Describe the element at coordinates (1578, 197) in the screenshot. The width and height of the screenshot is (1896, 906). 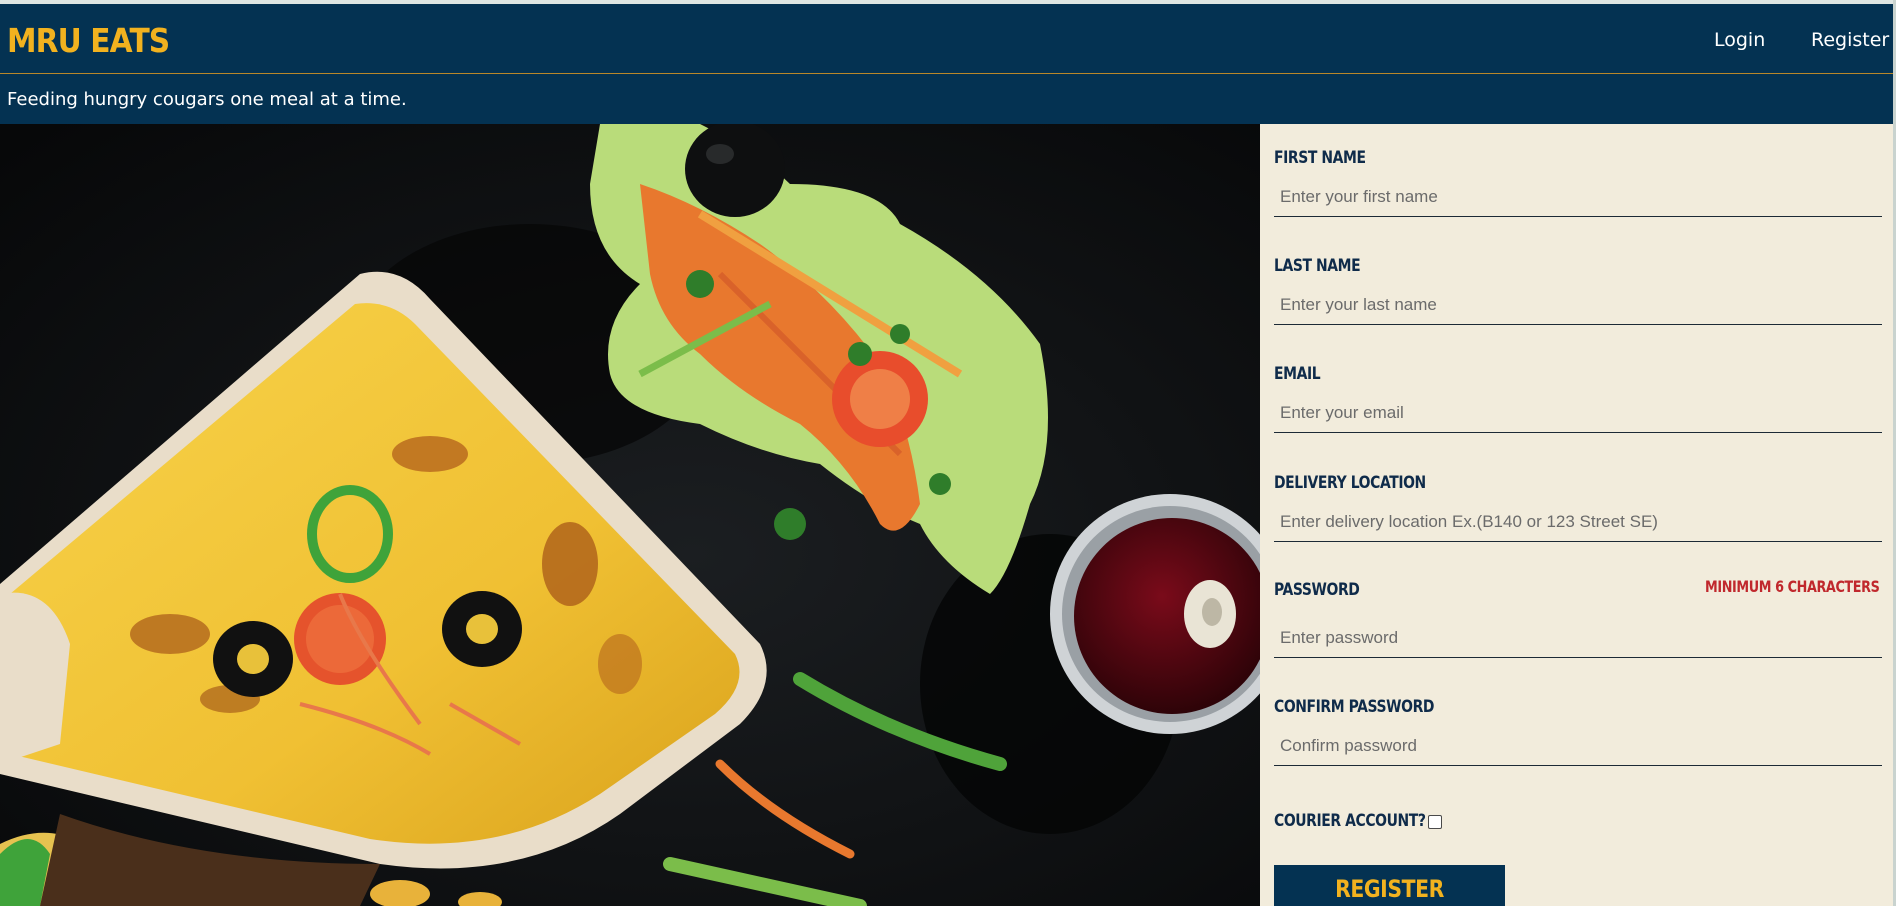
I see `first-name-input` at that location.